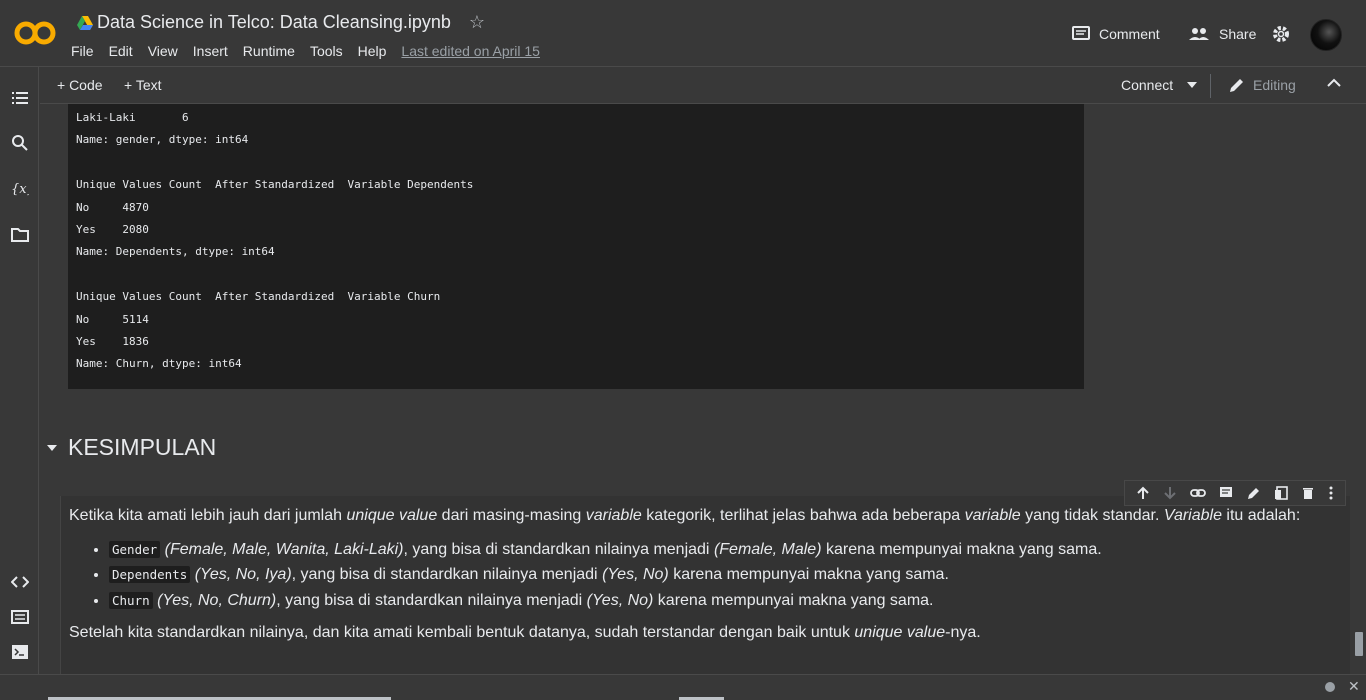 The image size is (1366, 700). Describe the element at coordinates (20, 235) in the screenshot. I see `files-icon` at that location.